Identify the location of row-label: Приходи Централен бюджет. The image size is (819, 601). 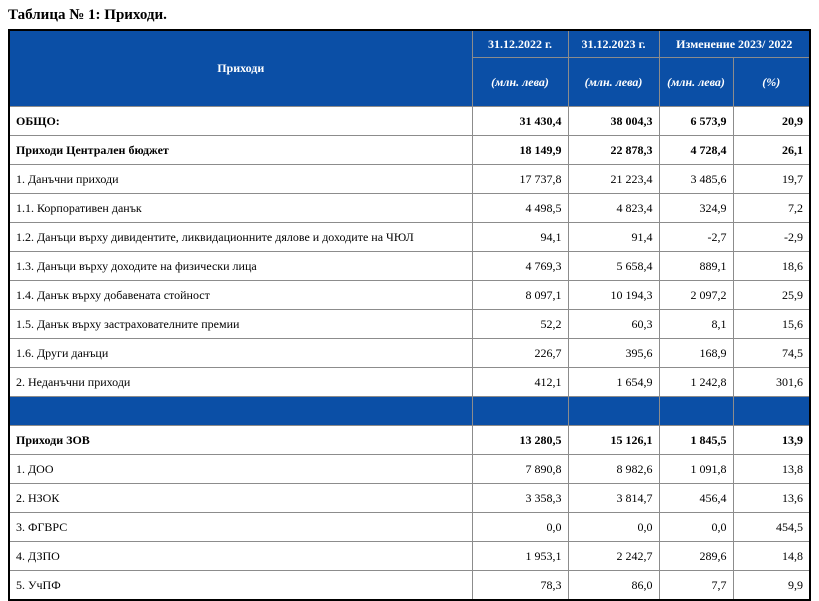
(240, 150).